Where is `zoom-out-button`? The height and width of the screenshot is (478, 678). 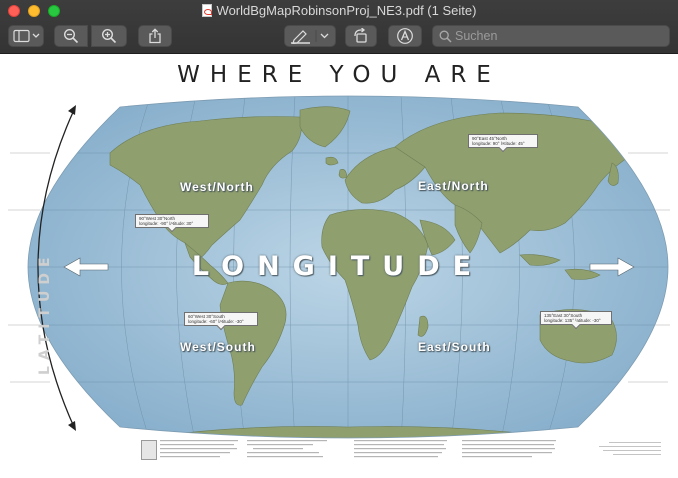
zoom-out-button is located at coordinates (71, 36).